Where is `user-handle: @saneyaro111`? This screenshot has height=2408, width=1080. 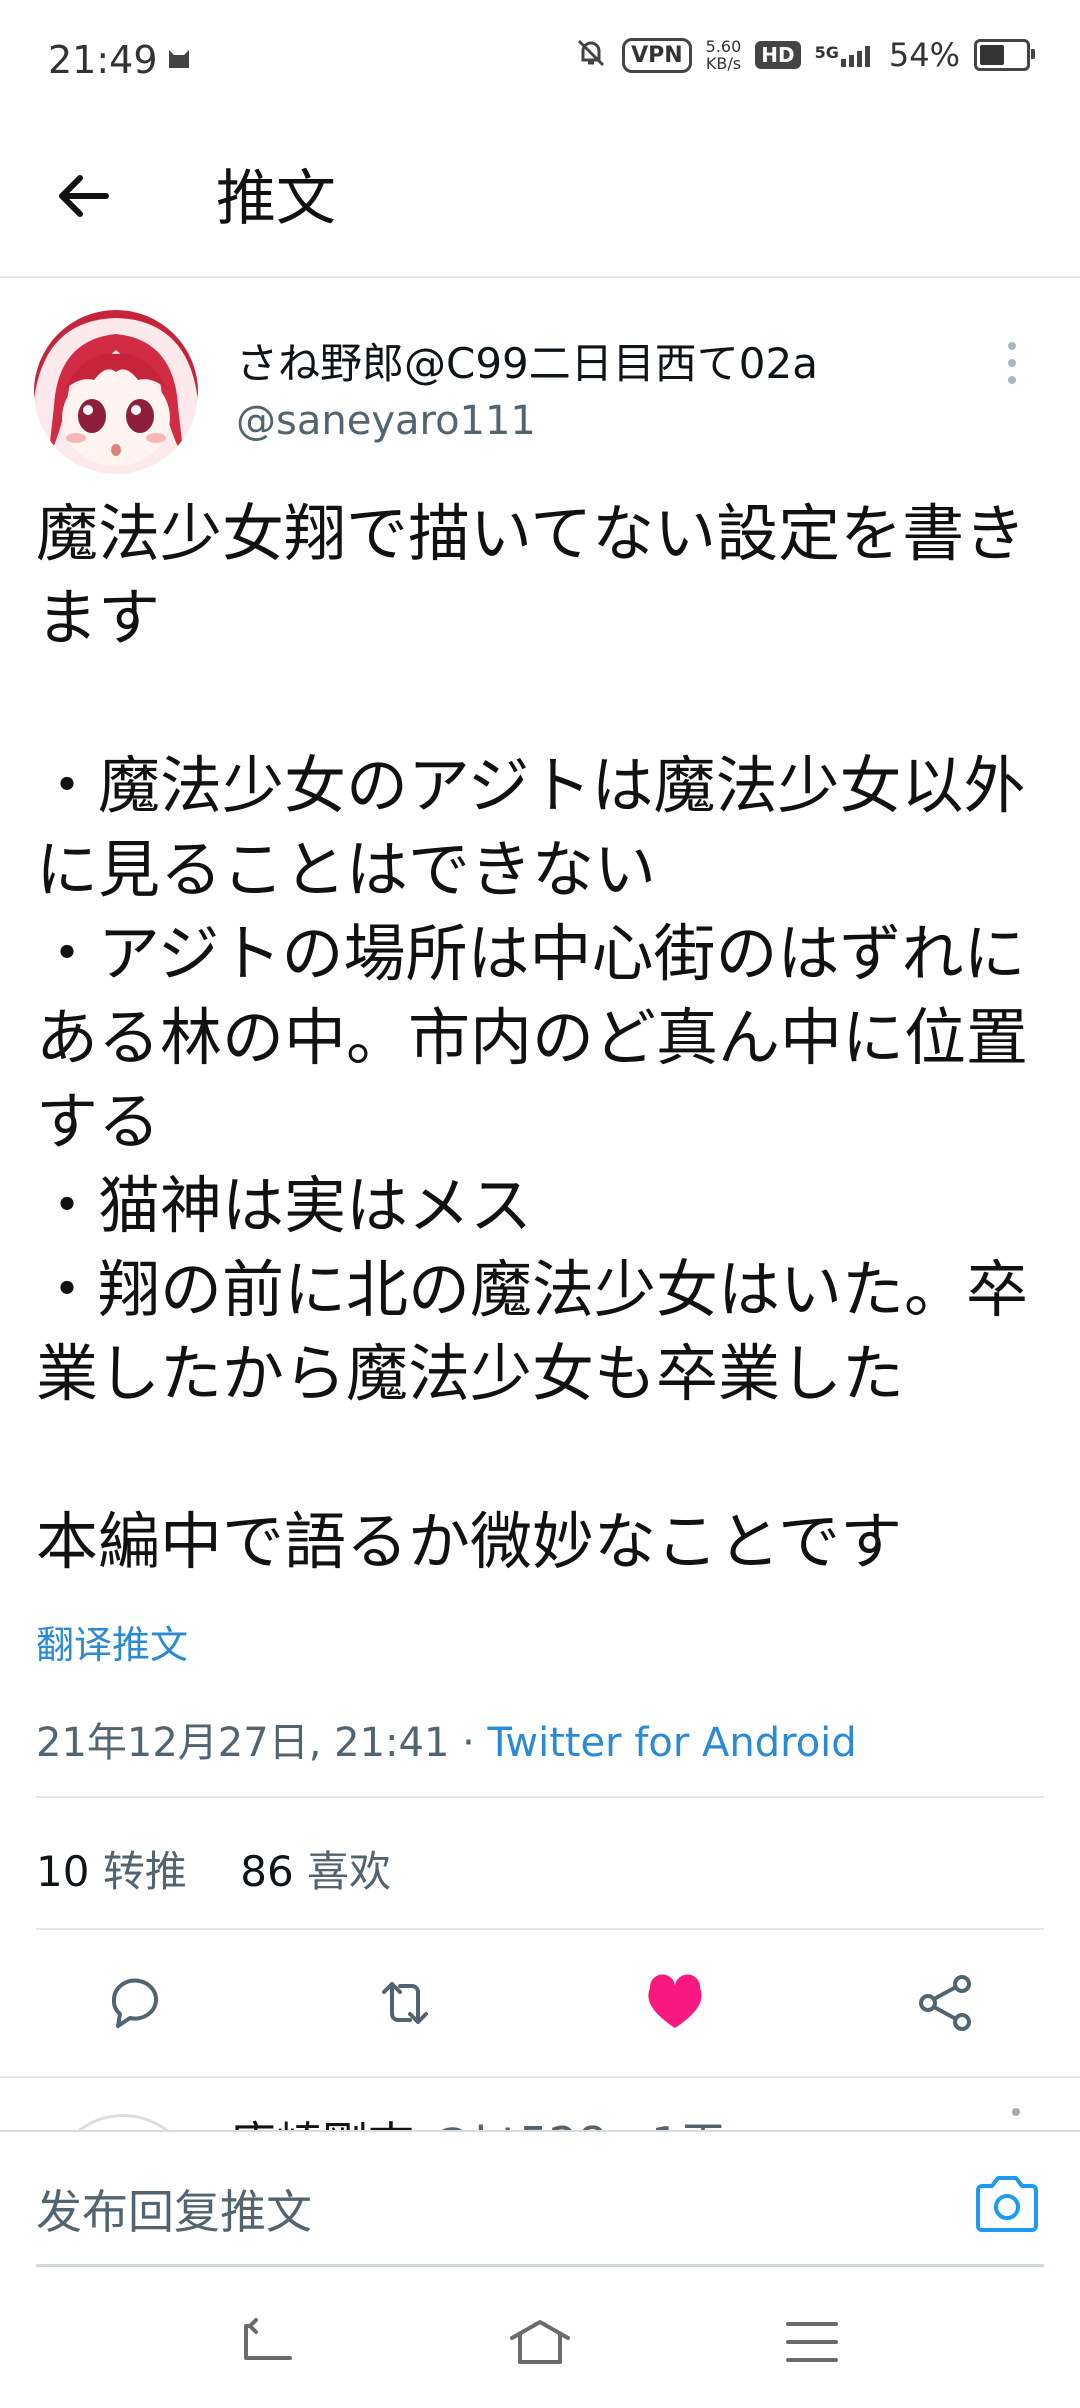
user-handle: @saneyaro111 is located at coordinates (386, 421).